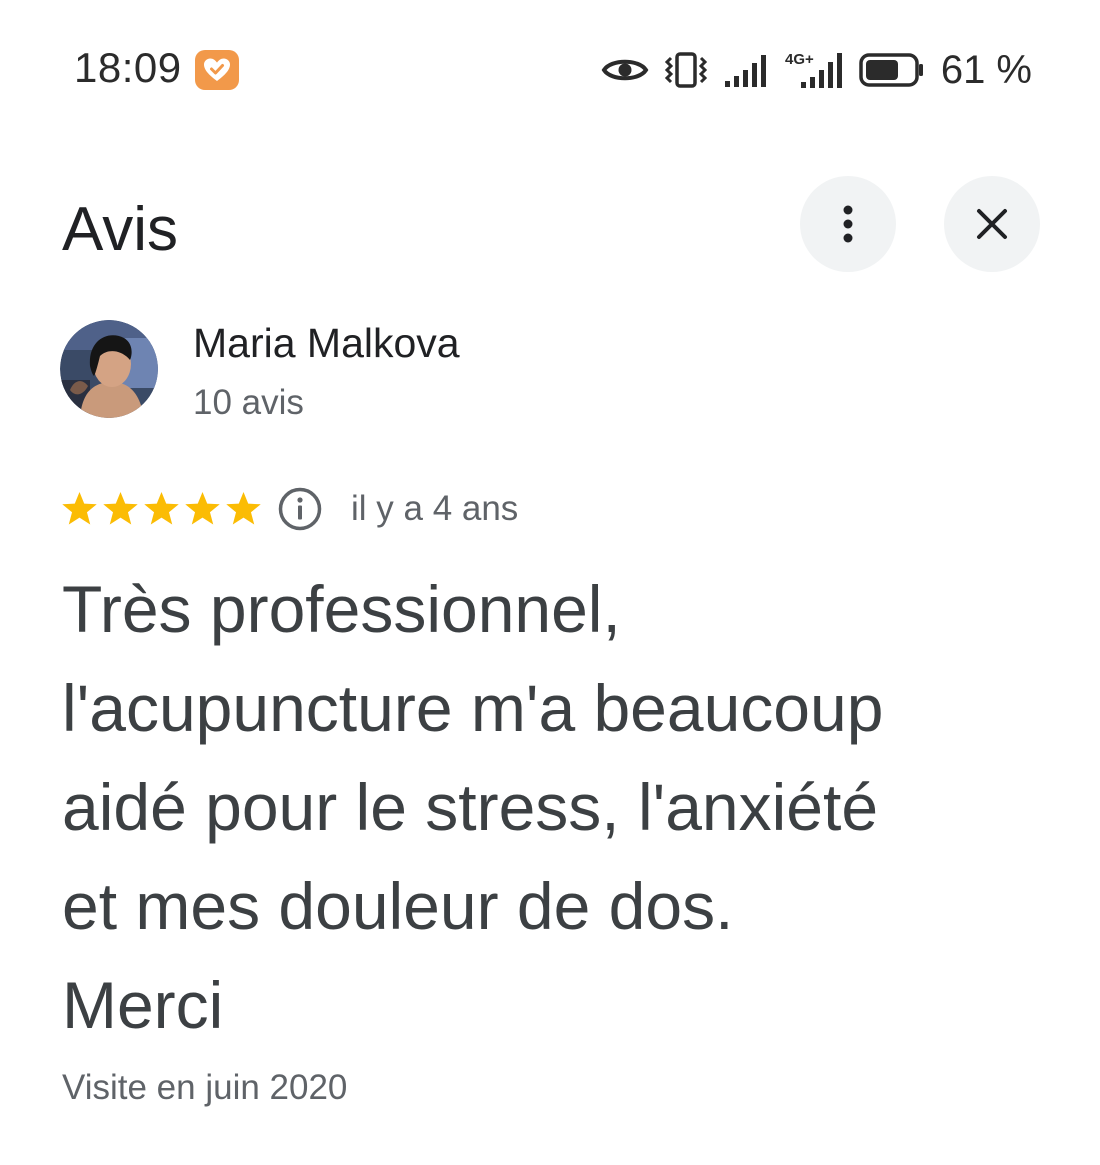 Image resolution: width=1100 pixels, height=1165 pixels. What do you see at coordinates (686, 70) in the screenshot?
I see `vibrate-icon` at bounding box center [686, 70].